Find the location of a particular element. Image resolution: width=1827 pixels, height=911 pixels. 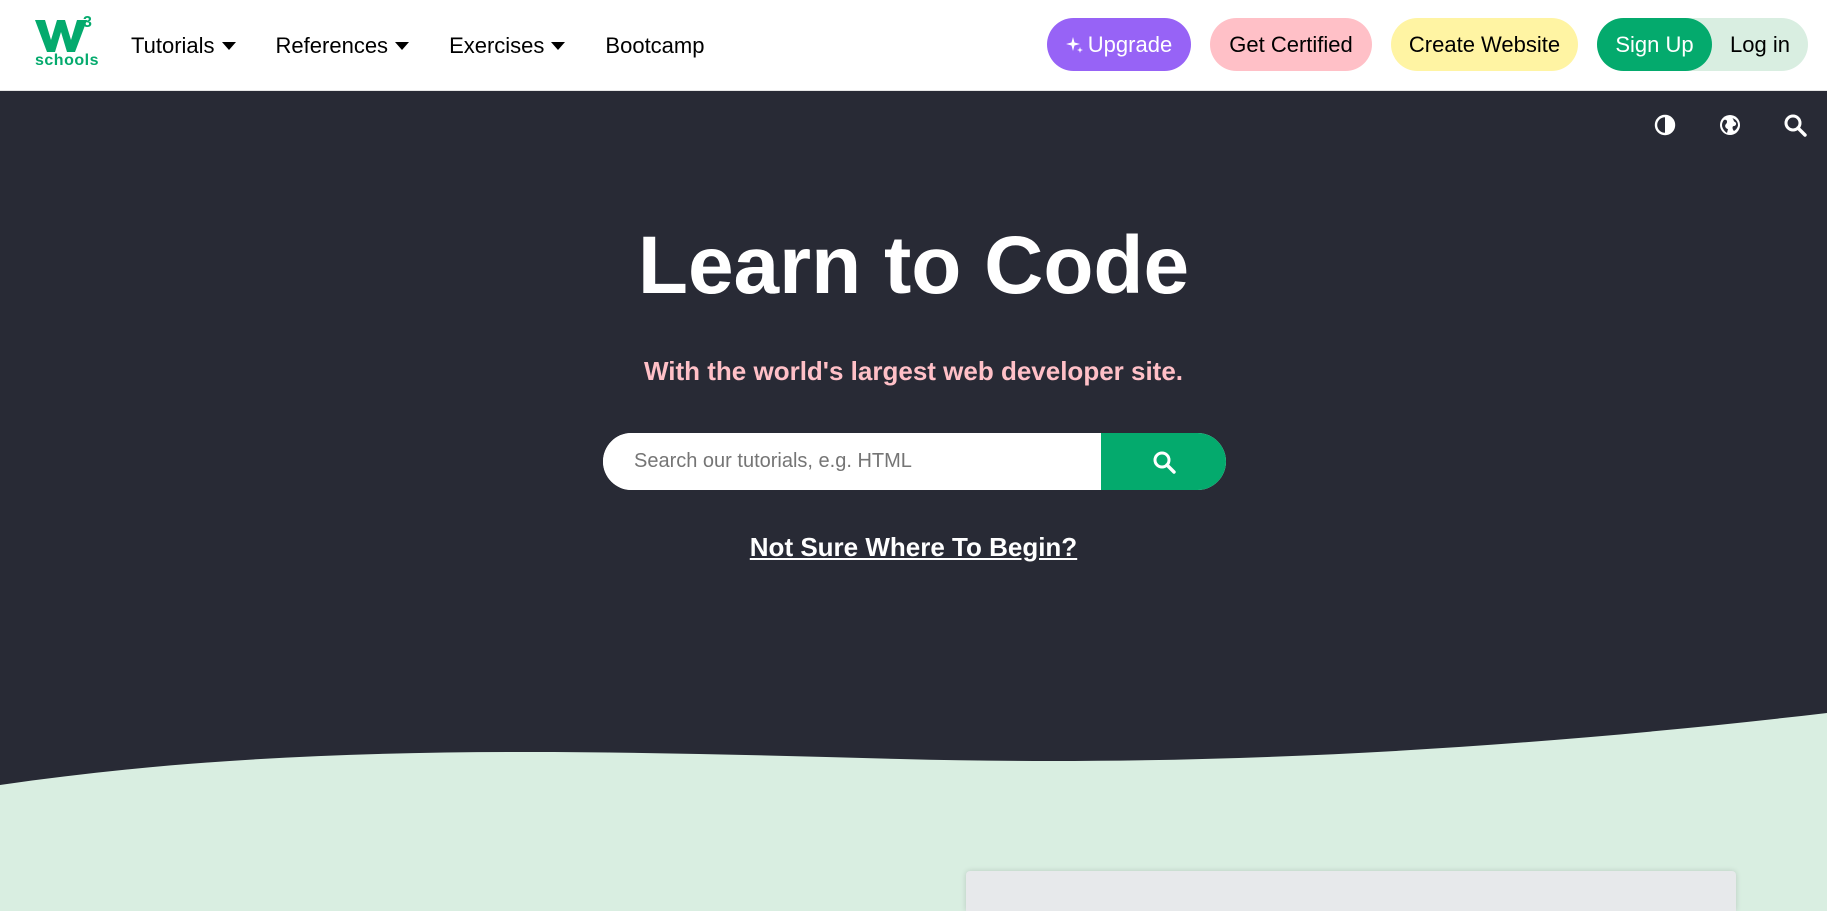

upgrade-label: Upgrade is located at coordinates (1130, 44).